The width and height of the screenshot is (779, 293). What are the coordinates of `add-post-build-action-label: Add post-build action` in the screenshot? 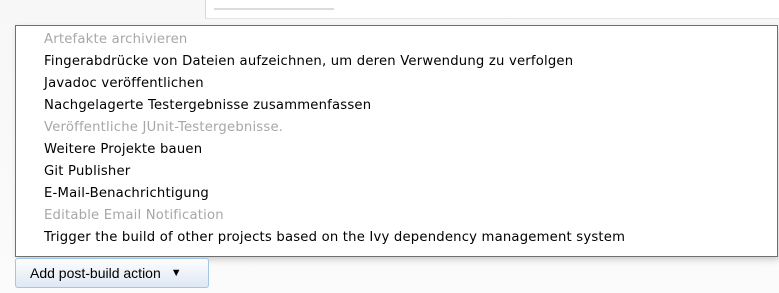 It's located at (95, 273).